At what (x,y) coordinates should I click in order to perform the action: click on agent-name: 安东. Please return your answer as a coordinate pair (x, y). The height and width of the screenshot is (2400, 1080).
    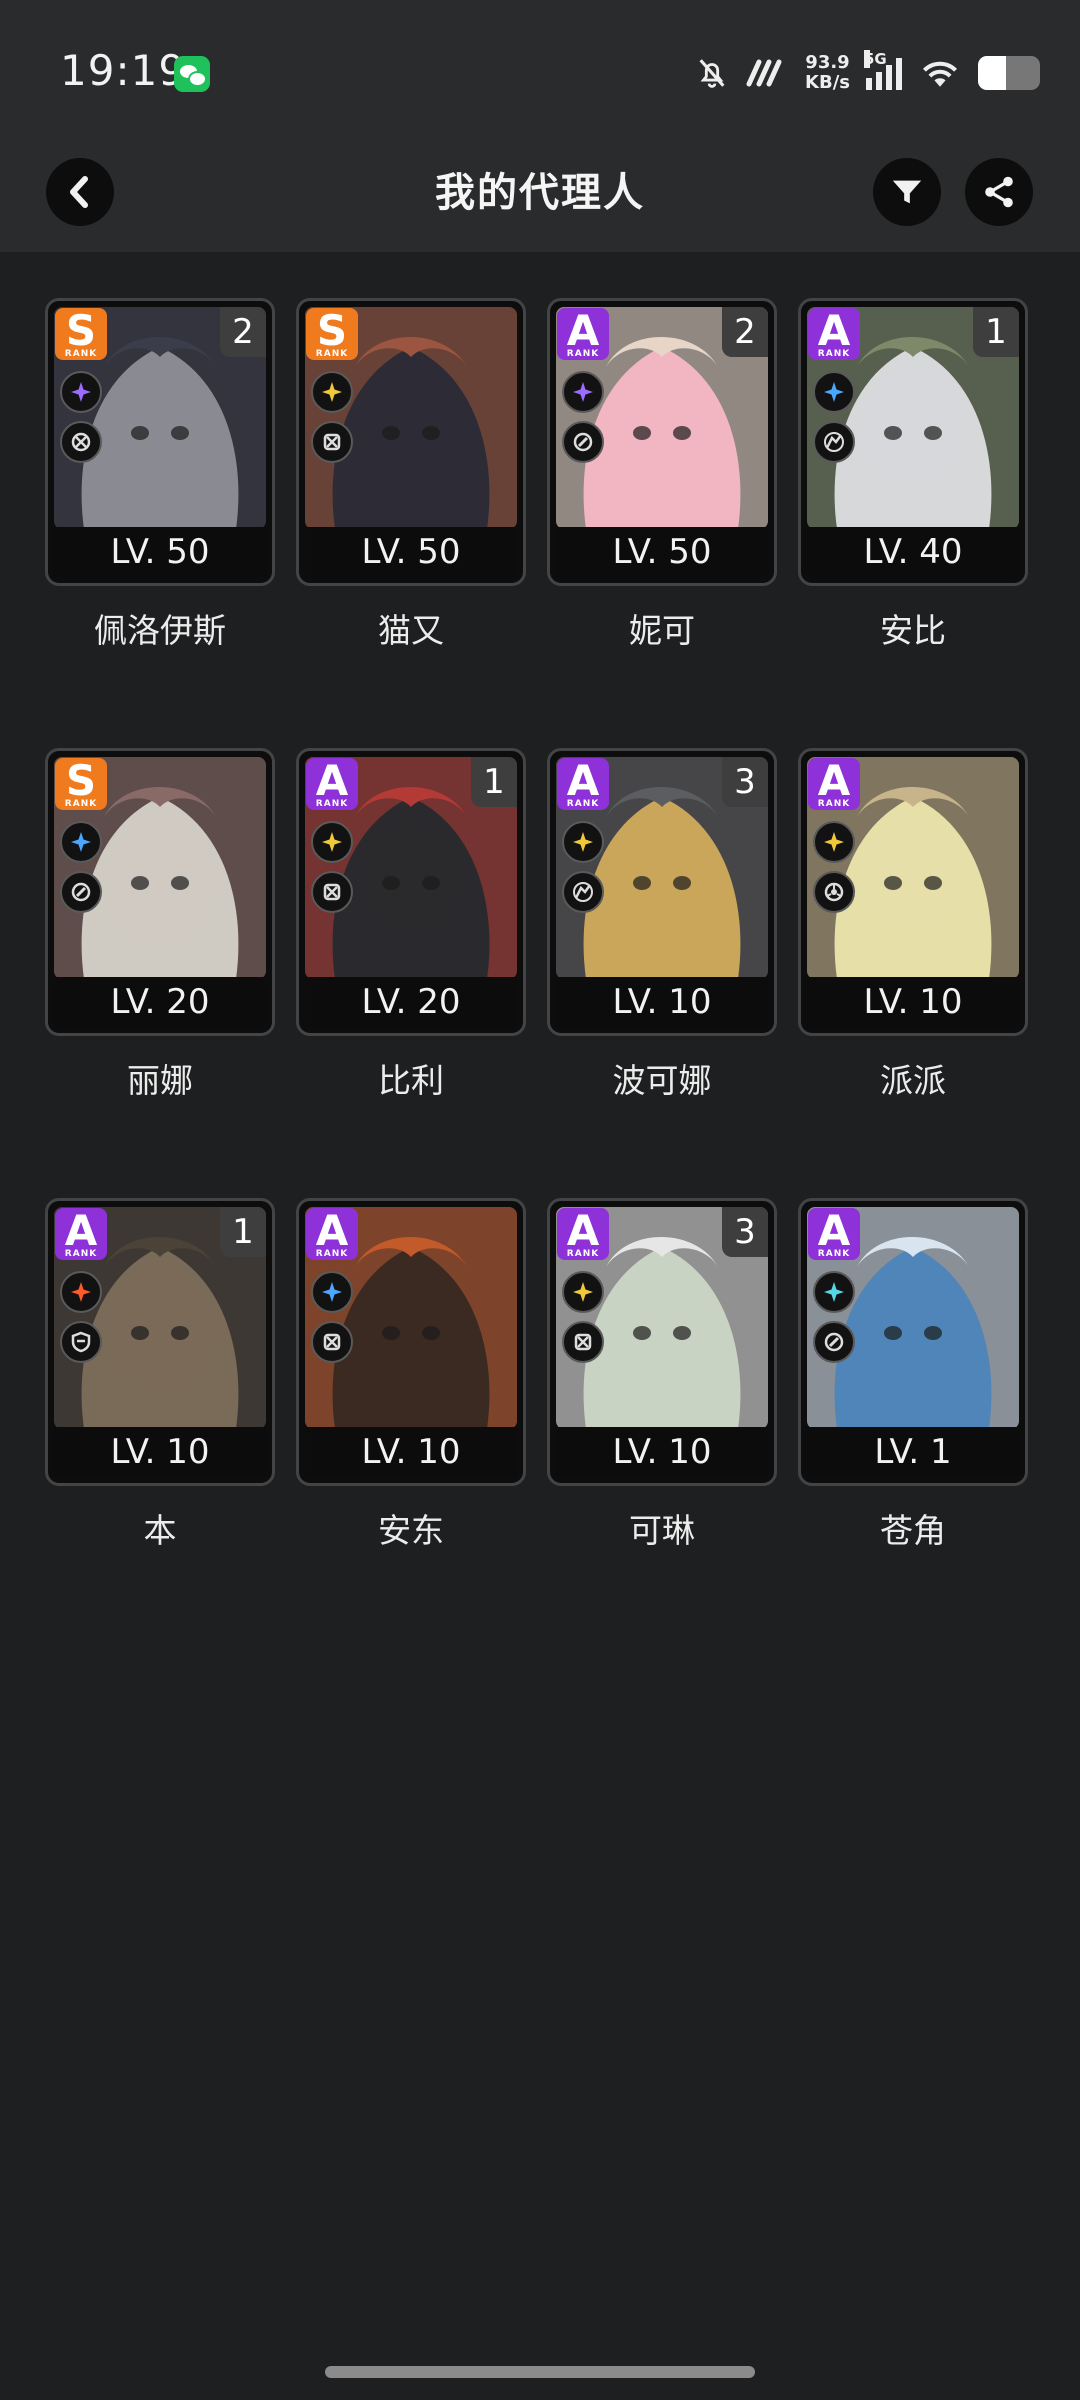
    Looking at the image, I should click on (411, 1530).